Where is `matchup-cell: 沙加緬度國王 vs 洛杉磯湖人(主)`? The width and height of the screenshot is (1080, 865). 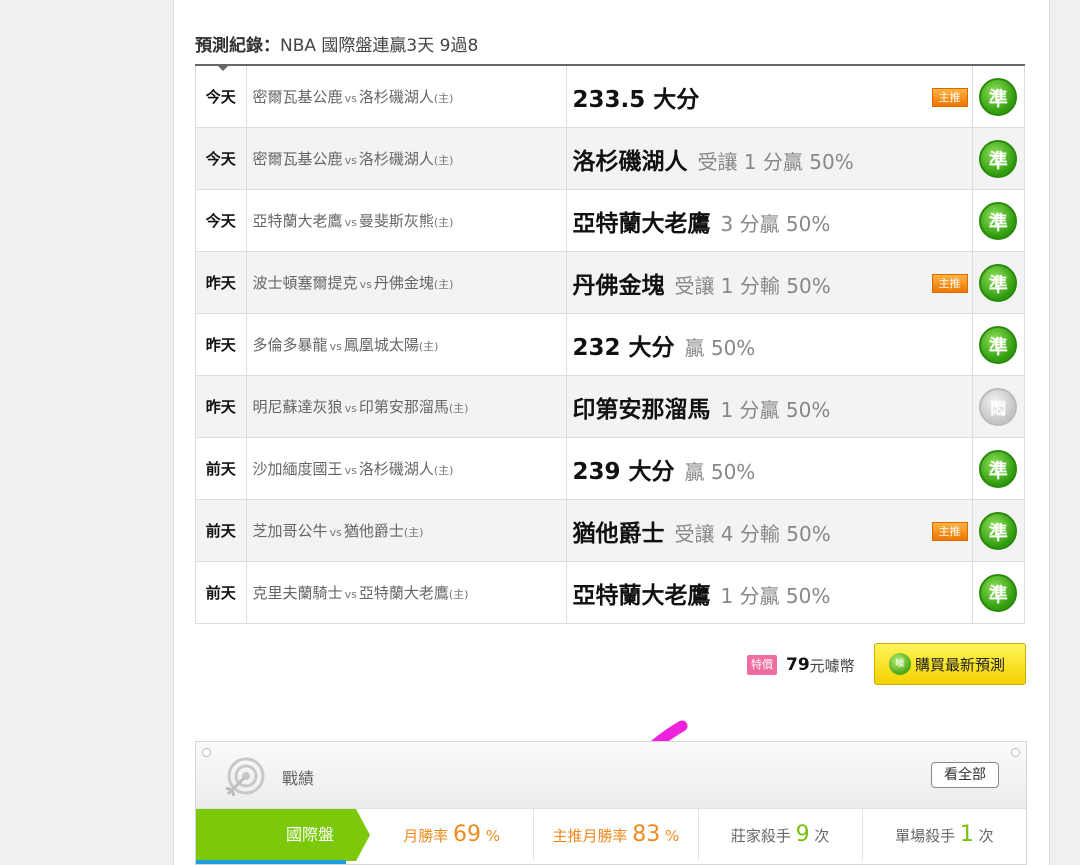
matchup-cell: 沙加緬度國王 vs 洛杉磯湖人(主) is located at coordinates (406, 468).